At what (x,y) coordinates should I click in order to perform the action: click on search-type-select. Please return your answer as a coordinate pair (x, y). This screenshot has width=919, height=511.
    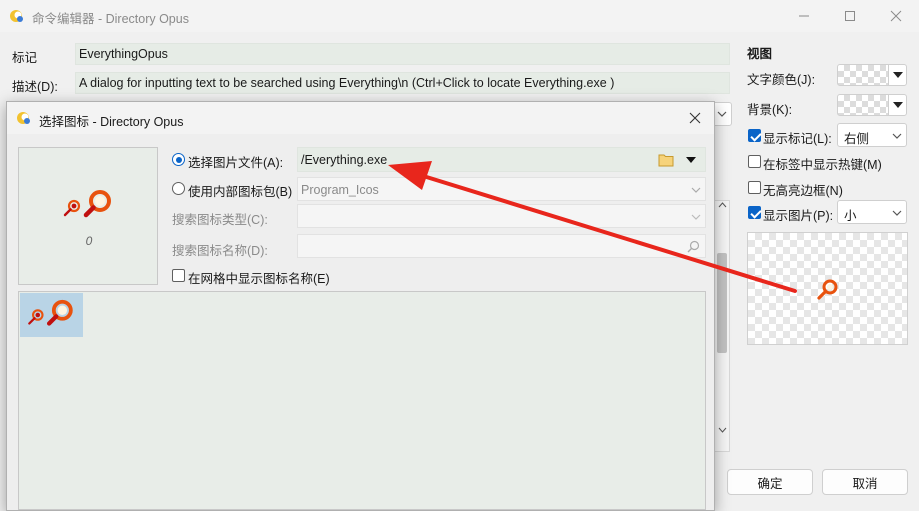
    Looking at the image, I should click on (501, 216).